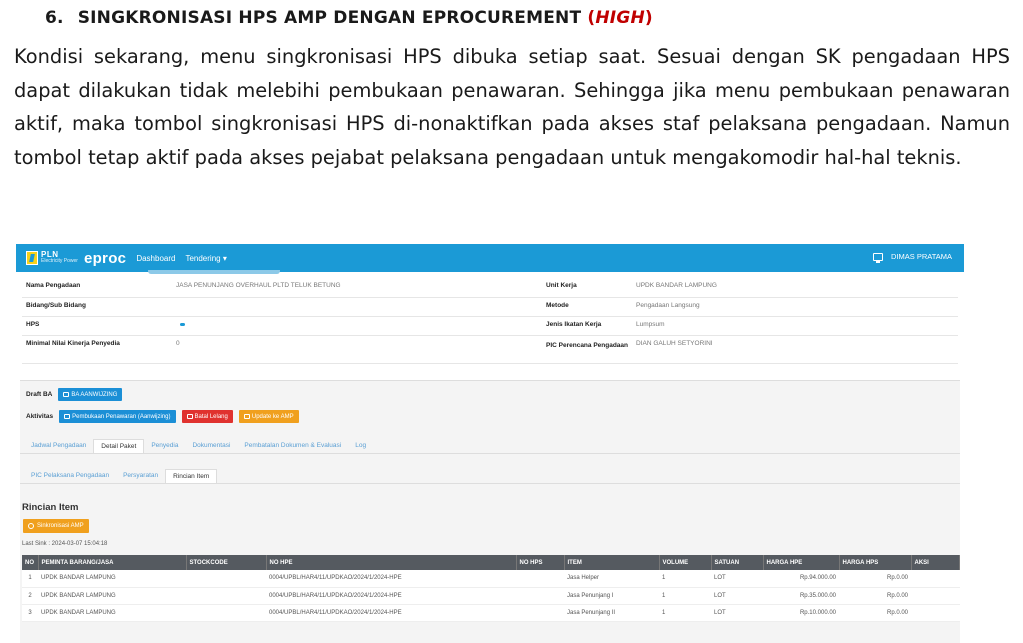 This screenshot has height=643, width=1023. Describe the element at coordinates (246, 416) in the screenshot. I see `upload-icon` at that location.